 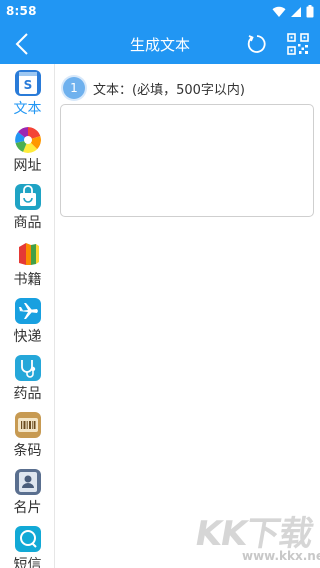 I want to click on page-title: 生成文本, so click(x=159, y=45).